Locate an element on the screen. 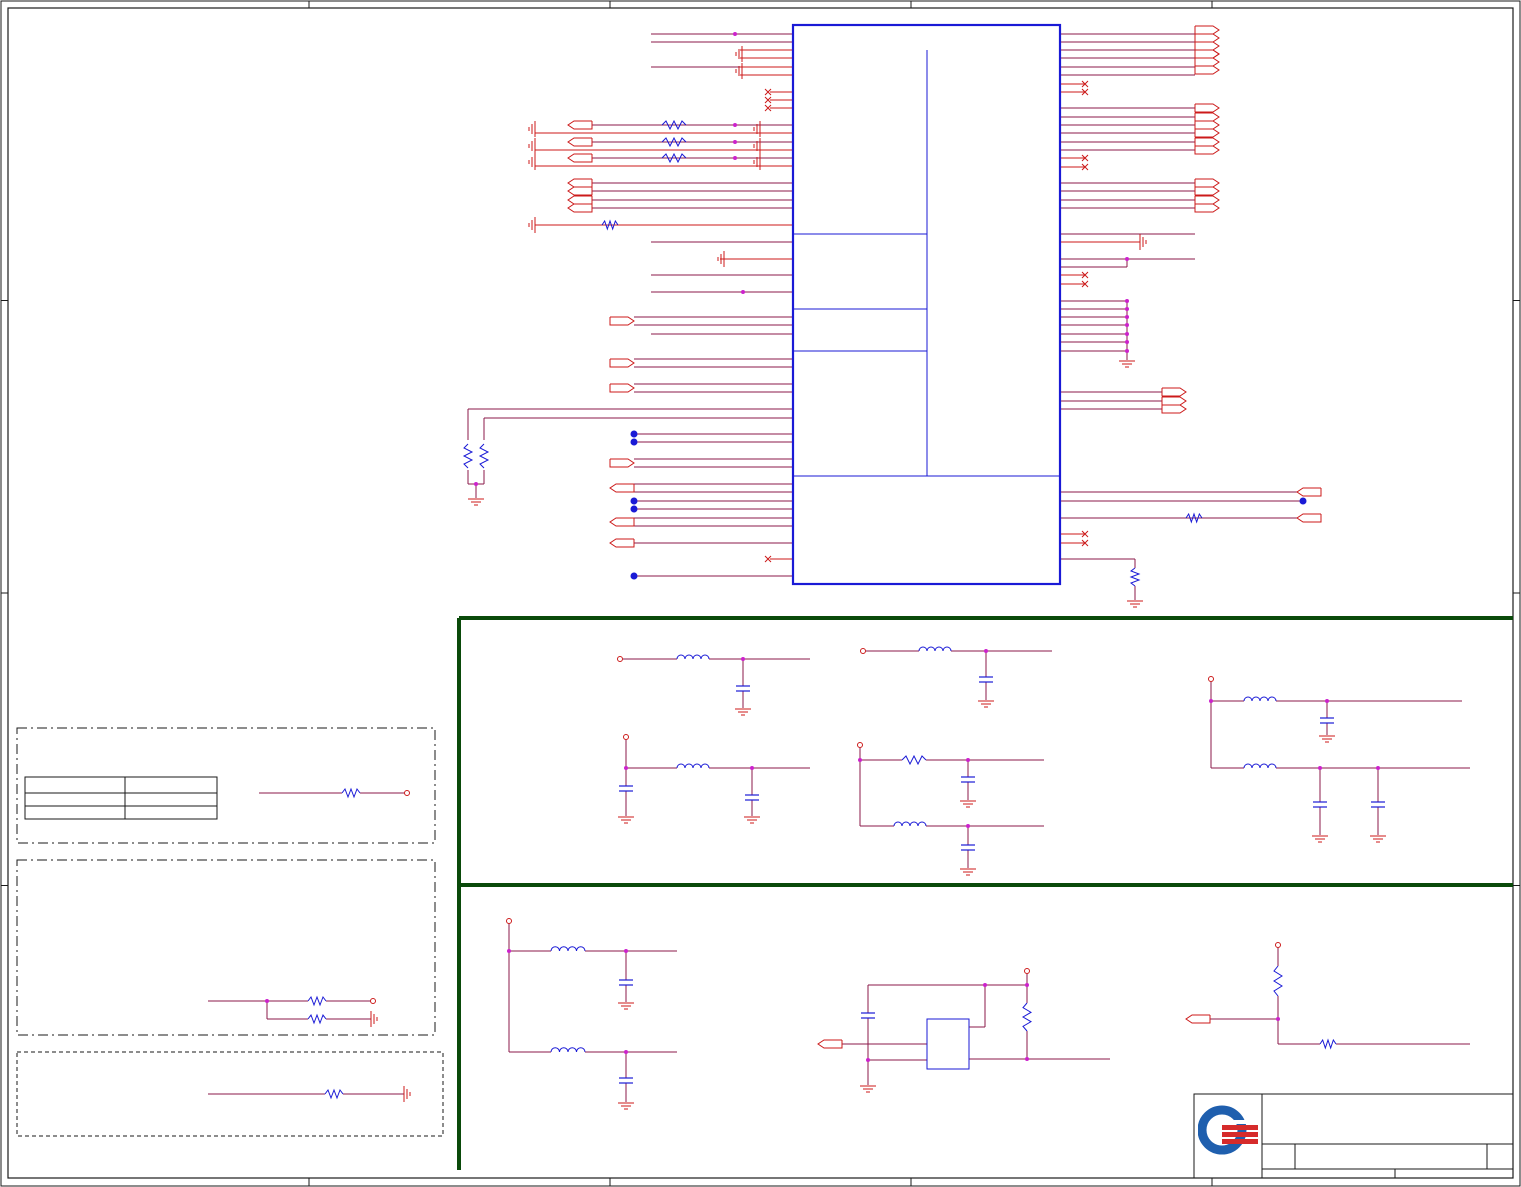  dashed-note-boxes is located at coordinates (230, 932).